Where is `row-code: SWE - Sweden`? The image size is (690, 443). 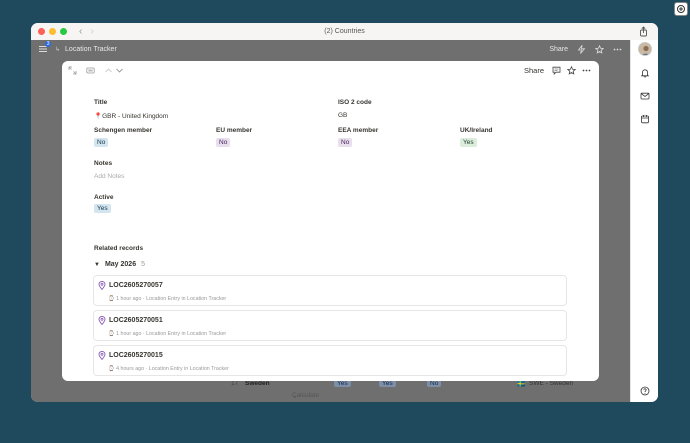 row-code: SWE - Sweden is located at coordinates (551, 383).